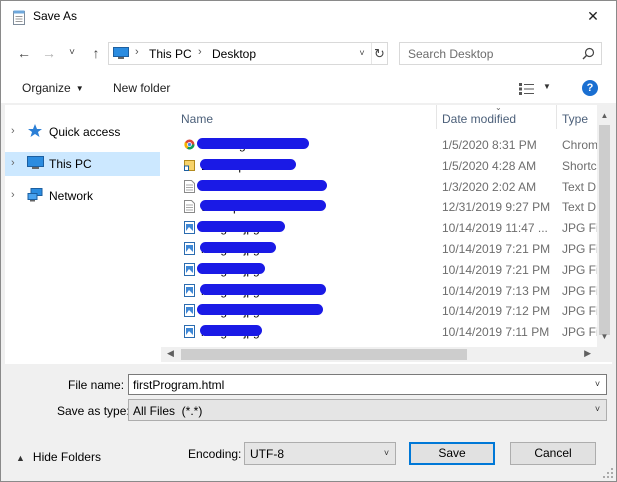 The width and height of the screenshot is (617, 482). I want to click on search-icon, so click(588, 53).